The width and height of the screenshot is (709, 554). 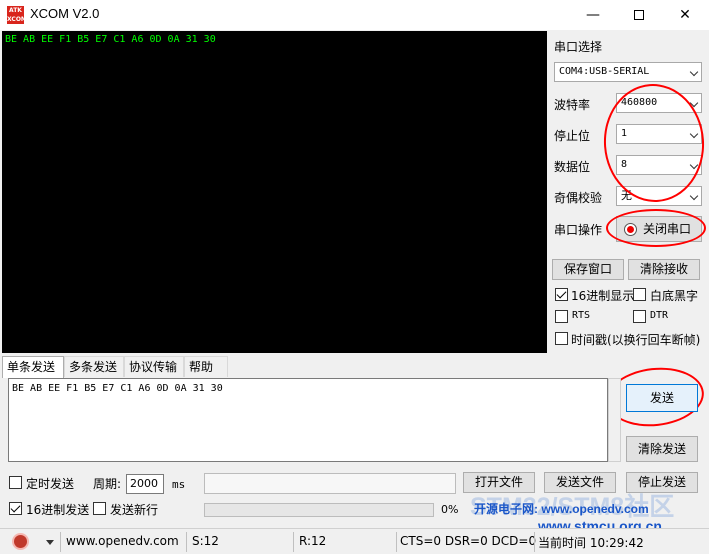 I want to click on parity-label: 奇偶校验, so click(x=578, y=198).